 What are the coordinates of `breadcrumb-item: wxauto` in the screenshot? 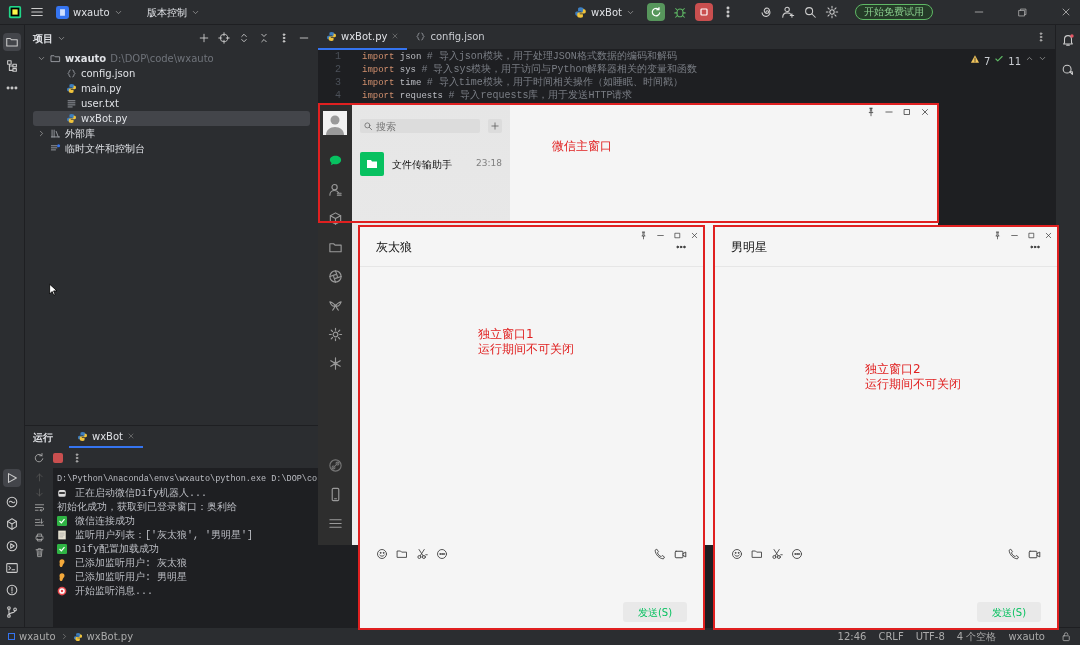 It's located at (32, 636).